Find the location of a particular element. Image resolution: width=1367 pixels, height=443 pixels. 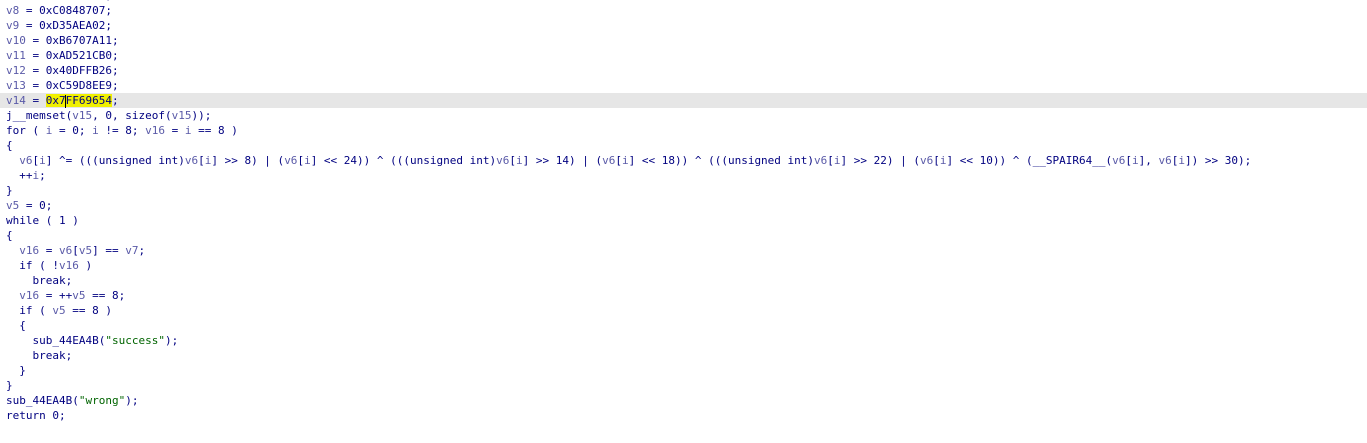

code-token-num: 0xAD521CB0 is located at coordinates (78, 55).